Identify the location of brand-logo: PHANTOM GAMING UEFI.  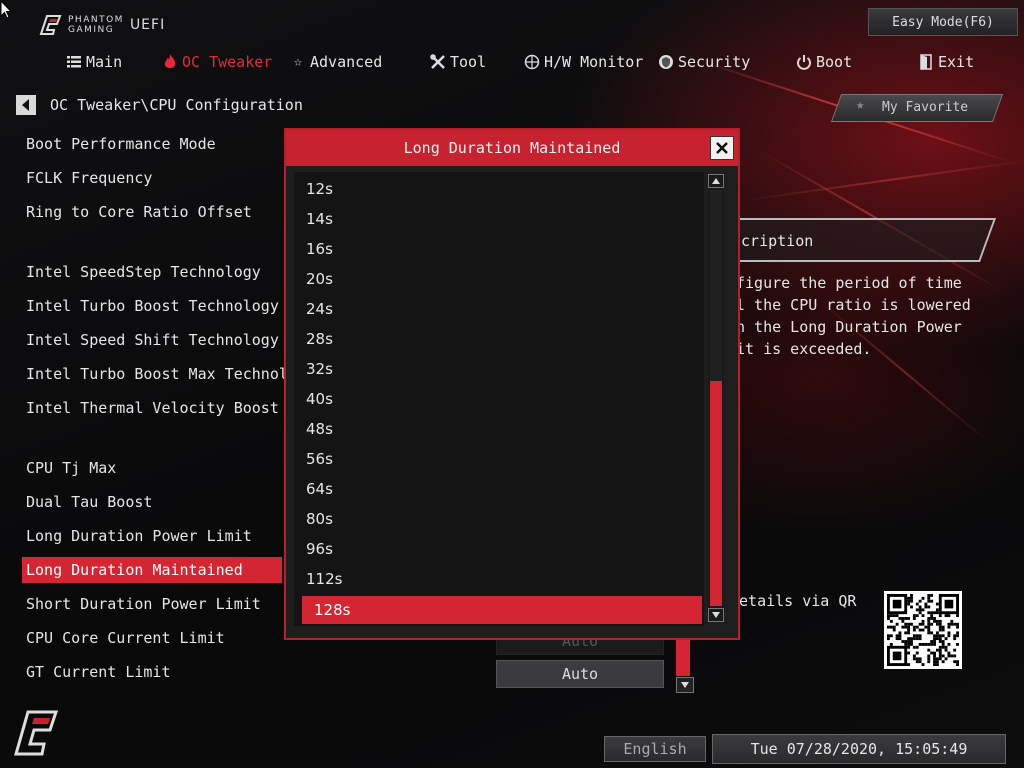
(101, 25).